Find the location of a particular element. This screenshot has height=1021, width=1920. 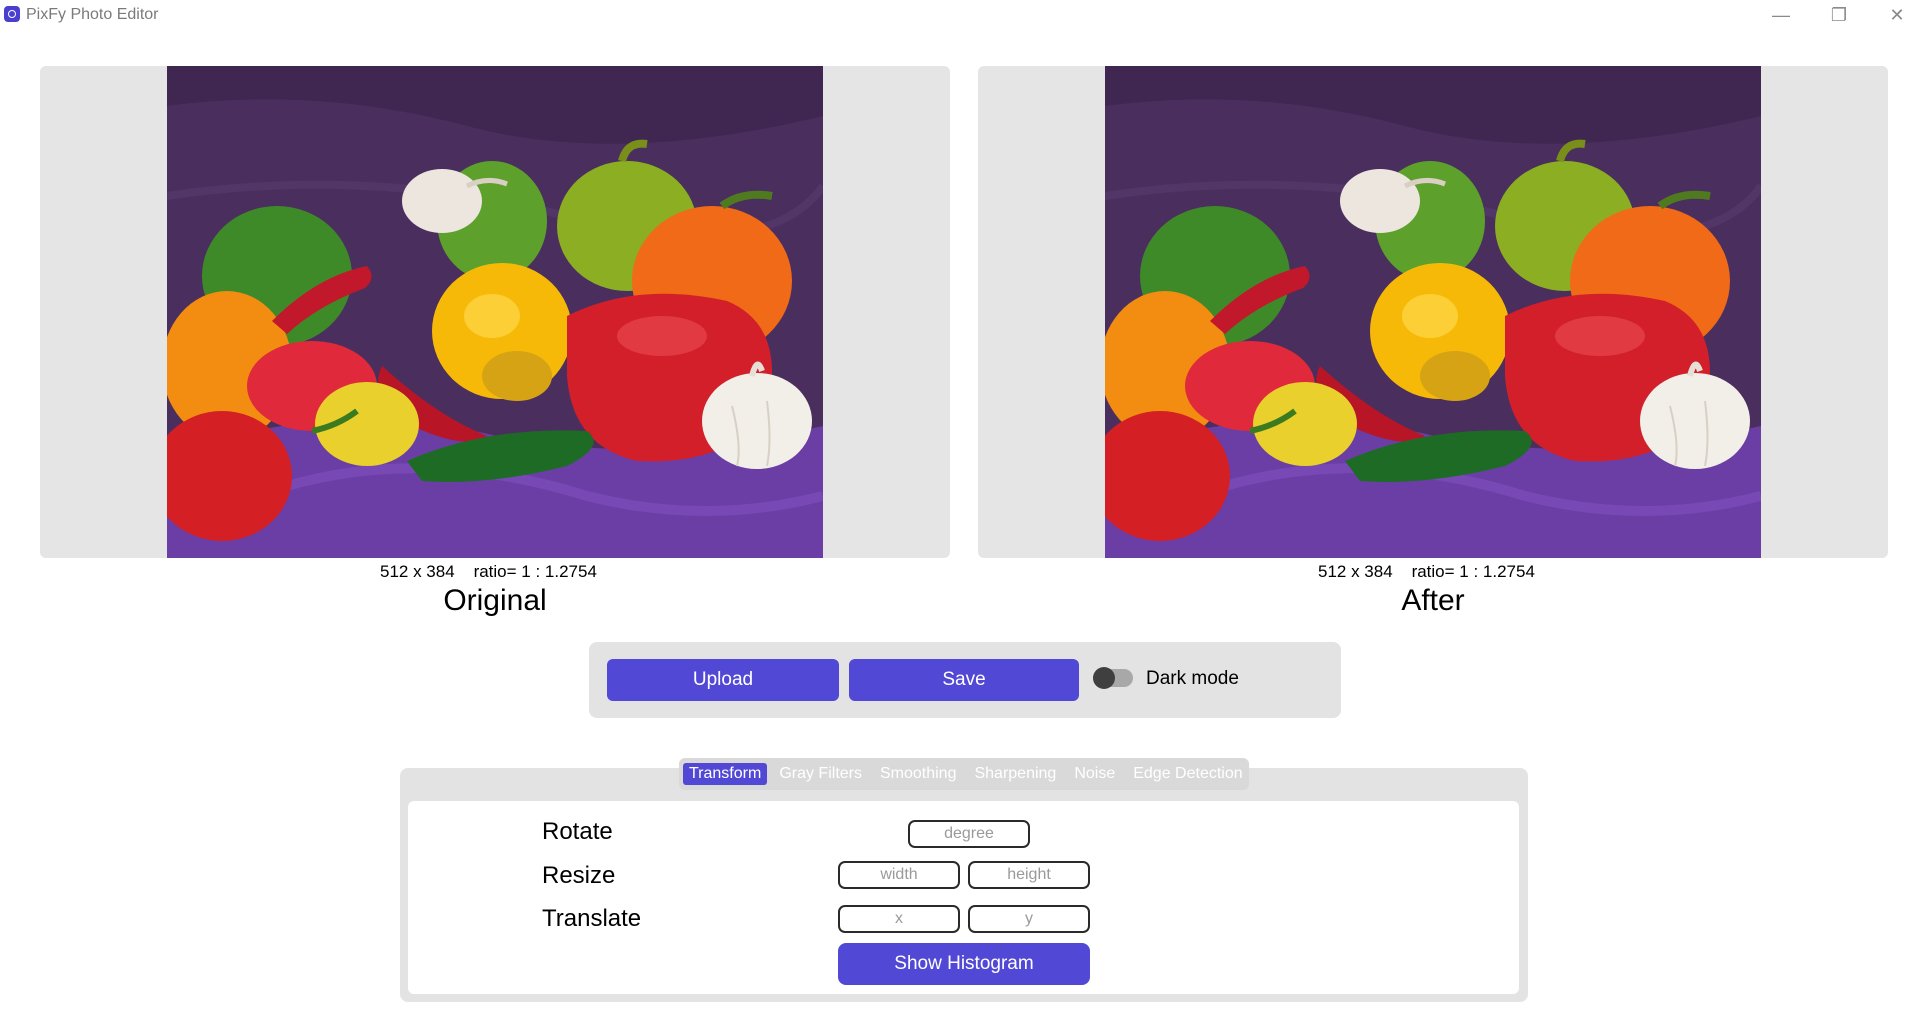

translate-y-input: y is located at coordinates (1029, 919).